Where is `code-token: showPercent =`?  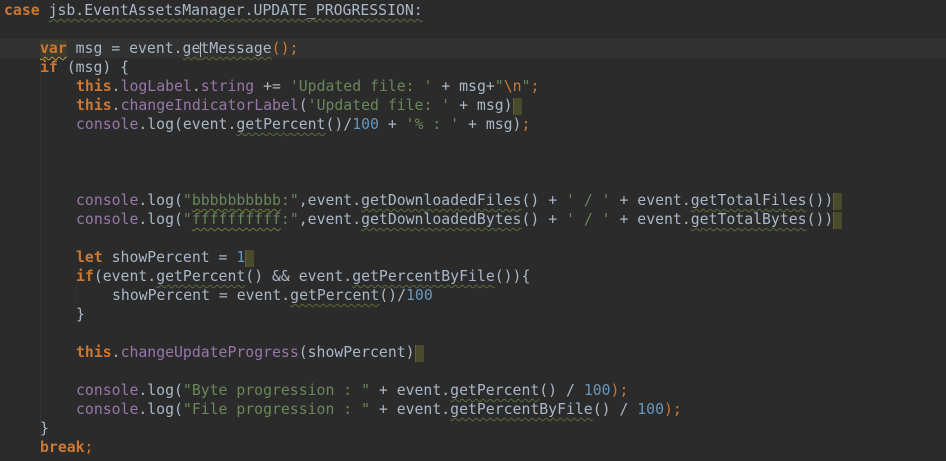 code-token: showPercent = is located at coordinates (169, 257).